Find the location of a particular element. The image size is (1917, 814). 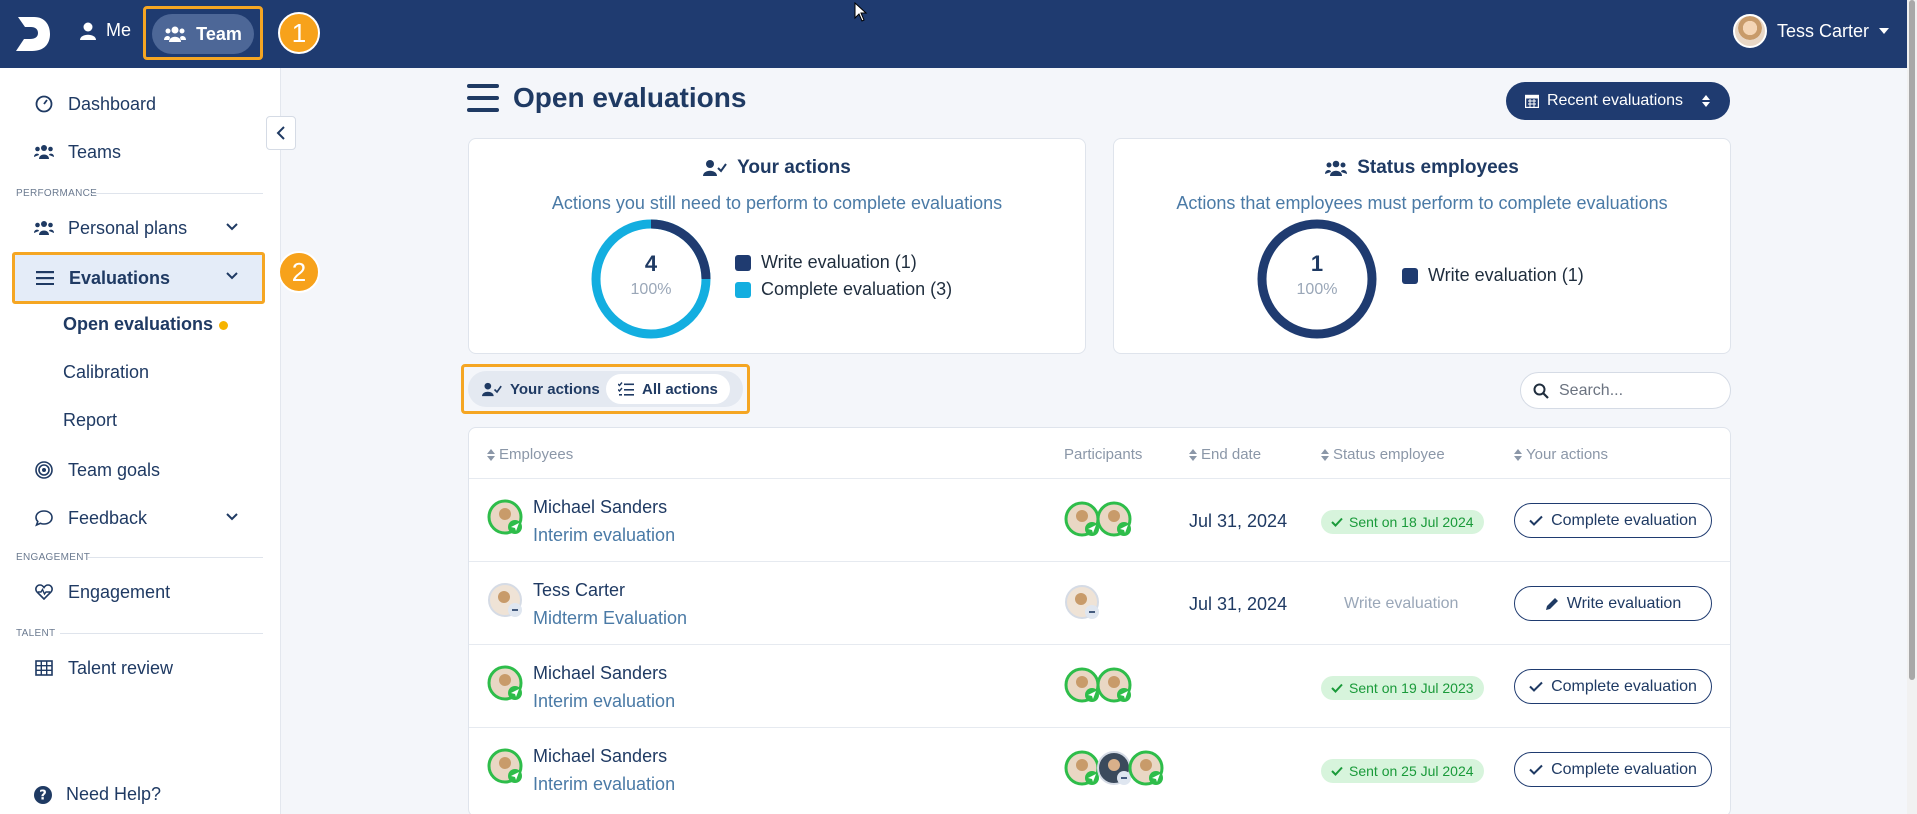

hamburger-icon is located at coordinates (483, 98).